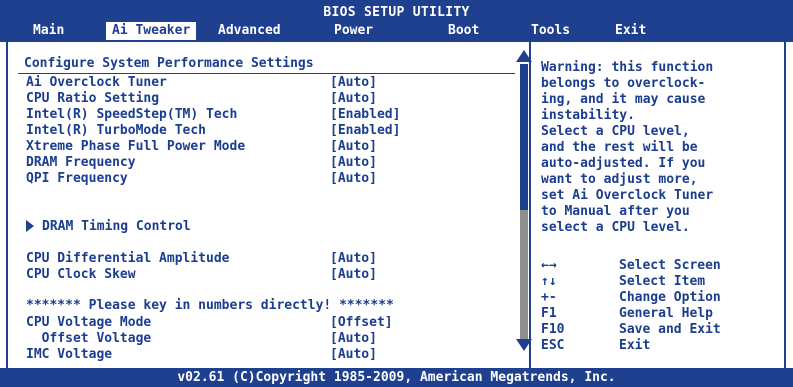  Describe the element at coordinates (623, 163) in the screenshot. I see `help-line: auto-adjusted. If you` at that location.